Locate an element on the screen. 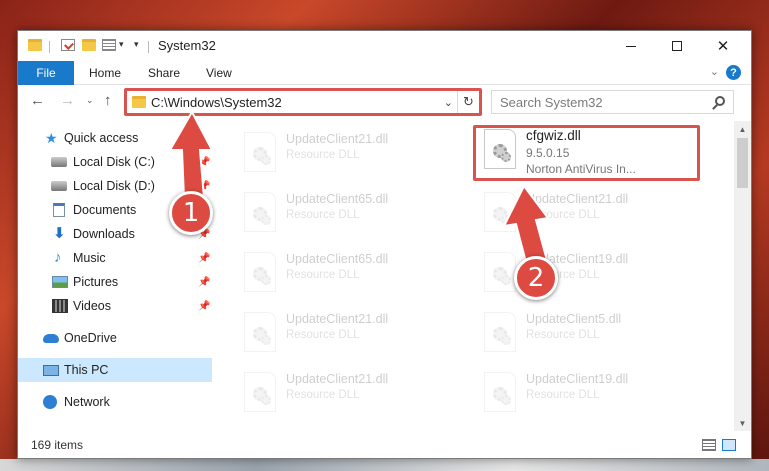  search-icon is located at coordinates (720, 101).